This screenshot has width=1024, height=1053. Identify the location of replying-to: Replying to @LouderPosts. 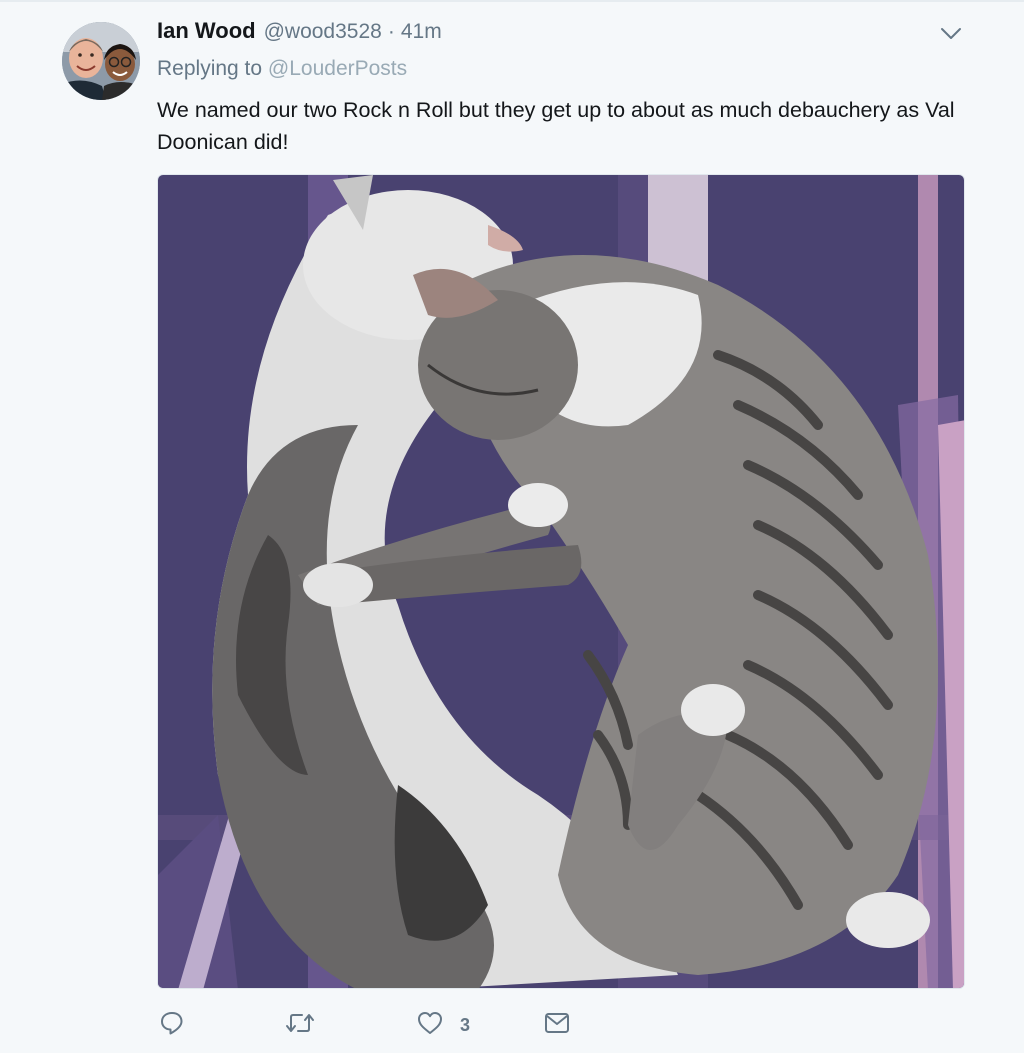
(282, 69).